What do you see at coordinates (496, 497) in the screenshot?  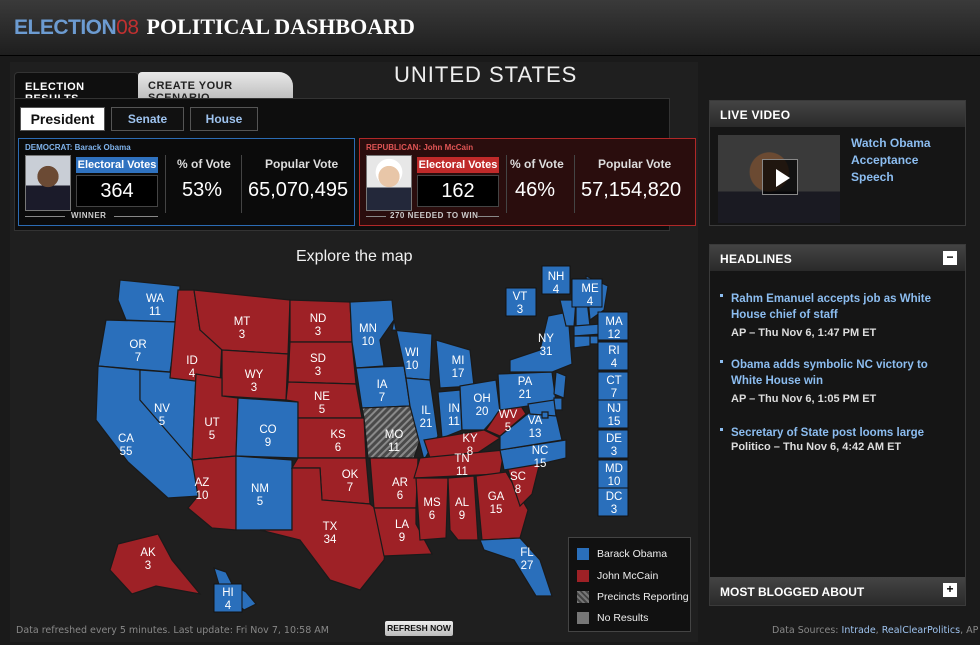 I see `state-label: GA` at bounding box center [496, 497].